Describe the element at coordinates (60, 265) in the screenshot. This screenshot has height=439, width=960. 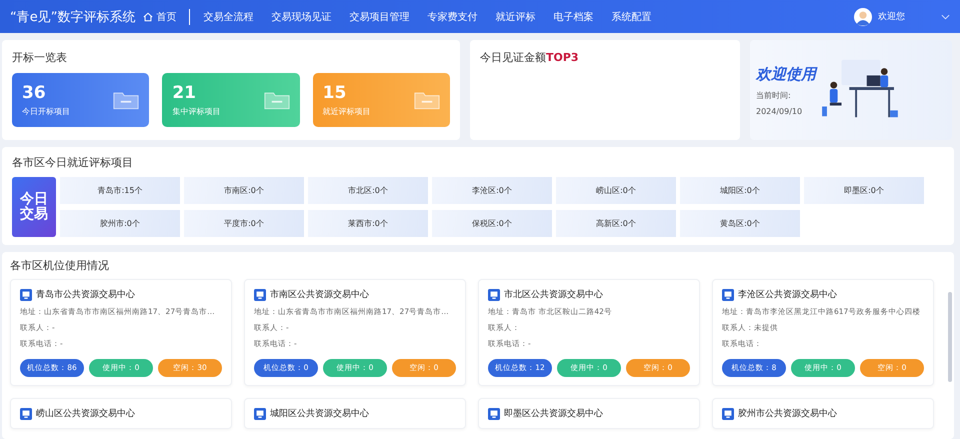
I see `panel-title: 各市区机位使用情况` at that location.